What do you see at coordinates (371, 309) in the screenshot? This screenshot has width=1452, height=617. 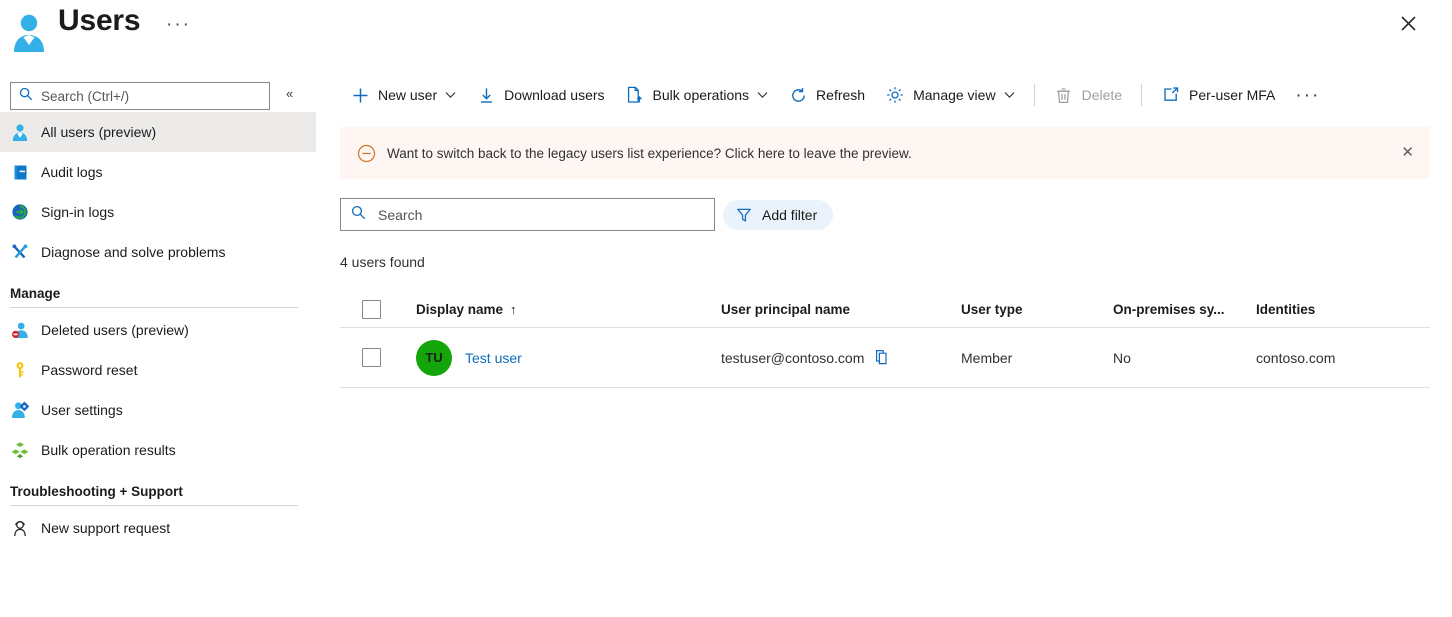 I see `select-all-checkbox` at bounding box center [371, 309].